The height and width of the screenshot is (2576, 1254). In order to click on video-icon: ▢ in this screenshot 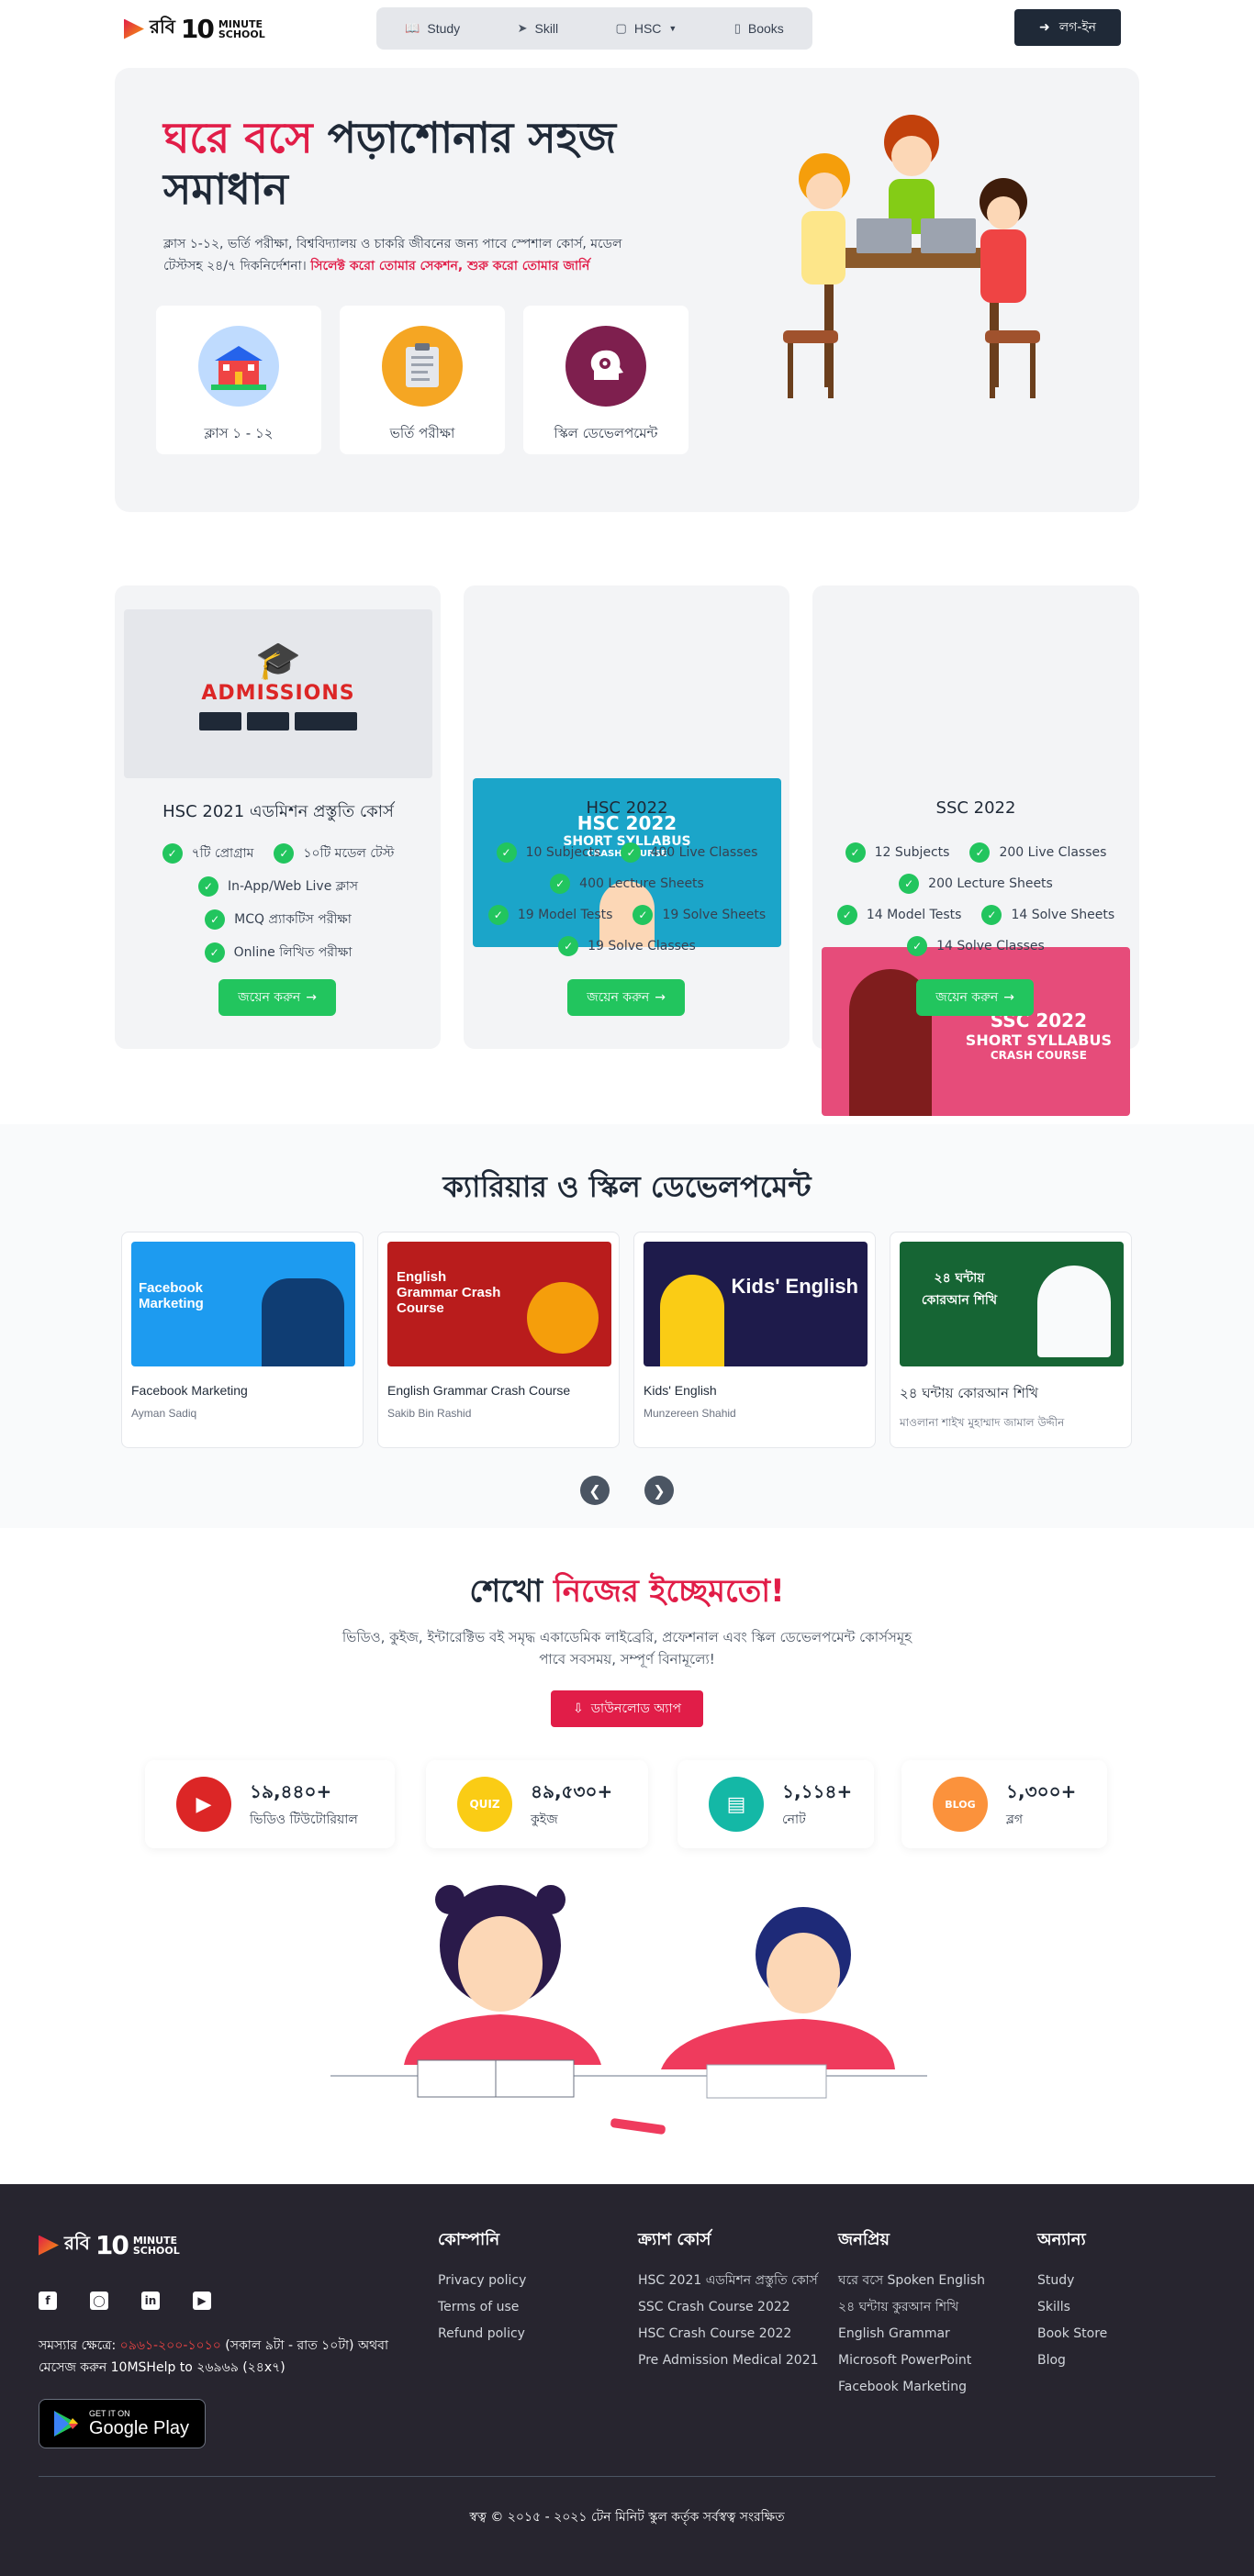, I will do `click(621, 28)`.